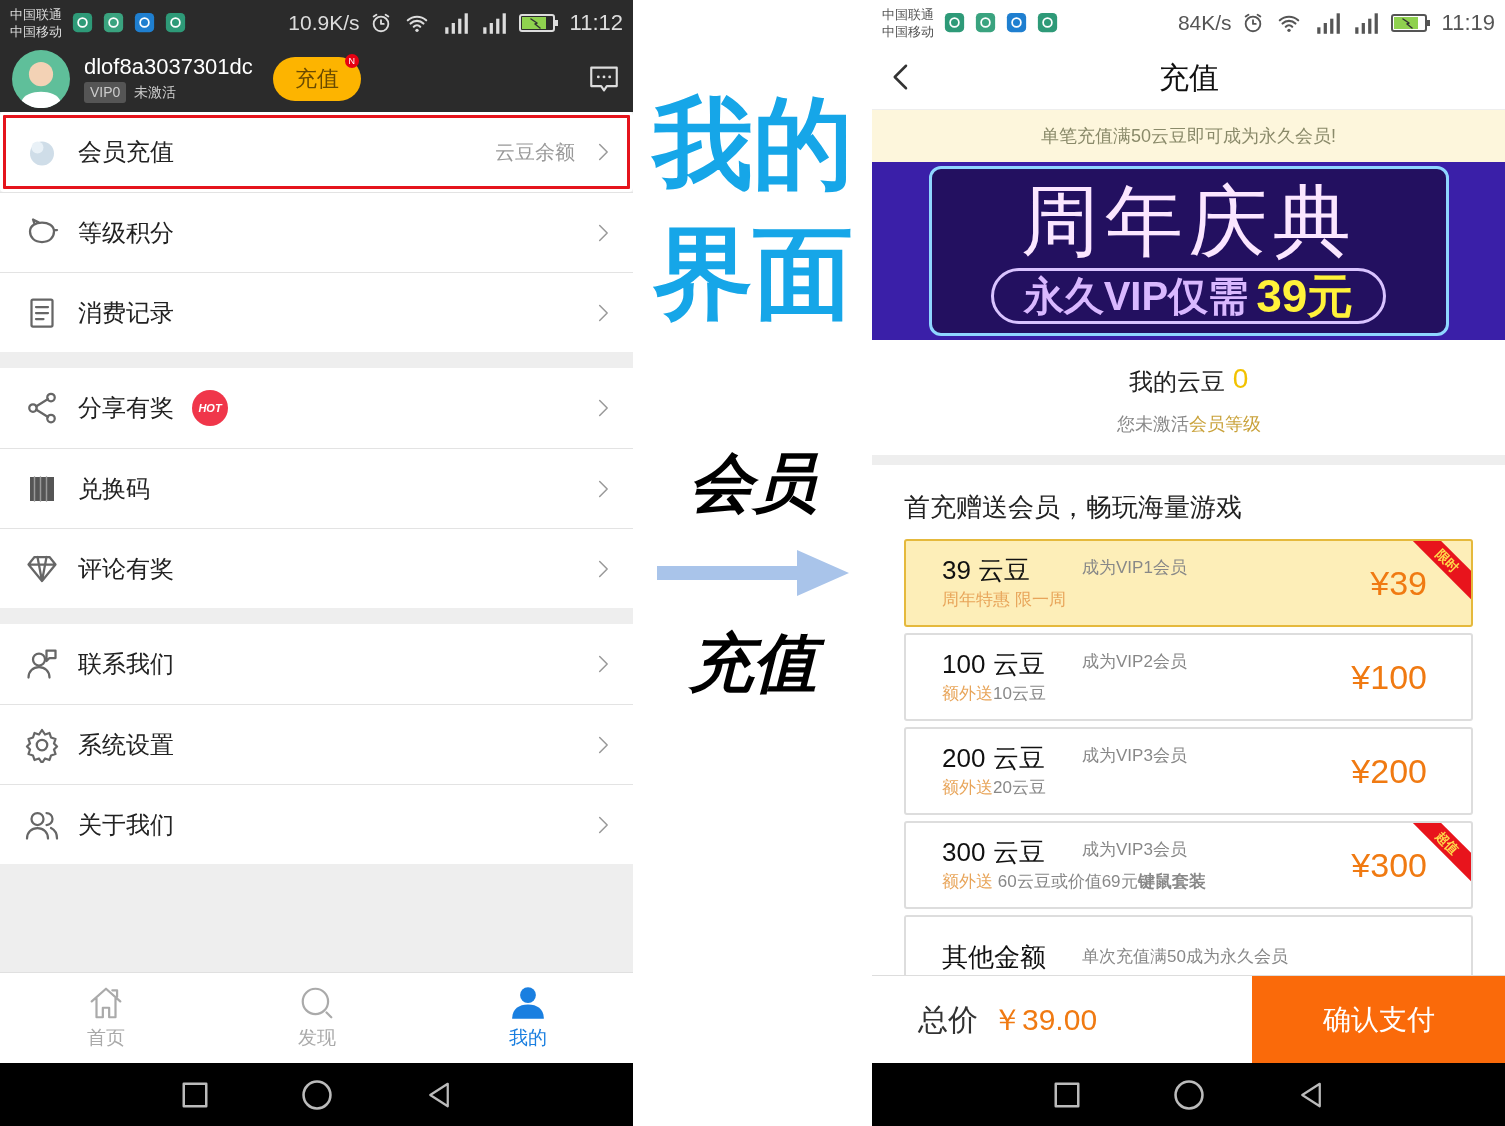  I want to click on annotation-title: 界面, so click(752, 273).